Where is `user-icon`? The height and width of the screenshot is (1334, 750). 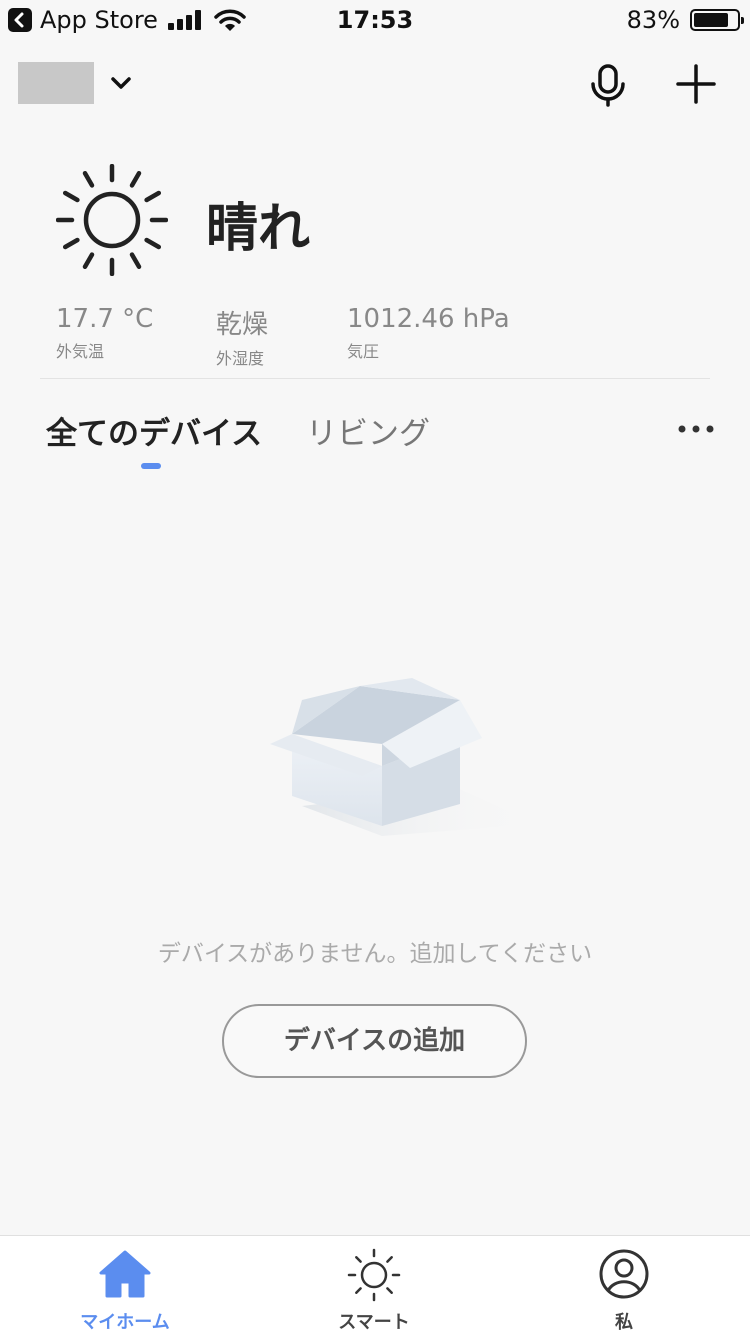
user-icon is located at coordinates (624, 1274).